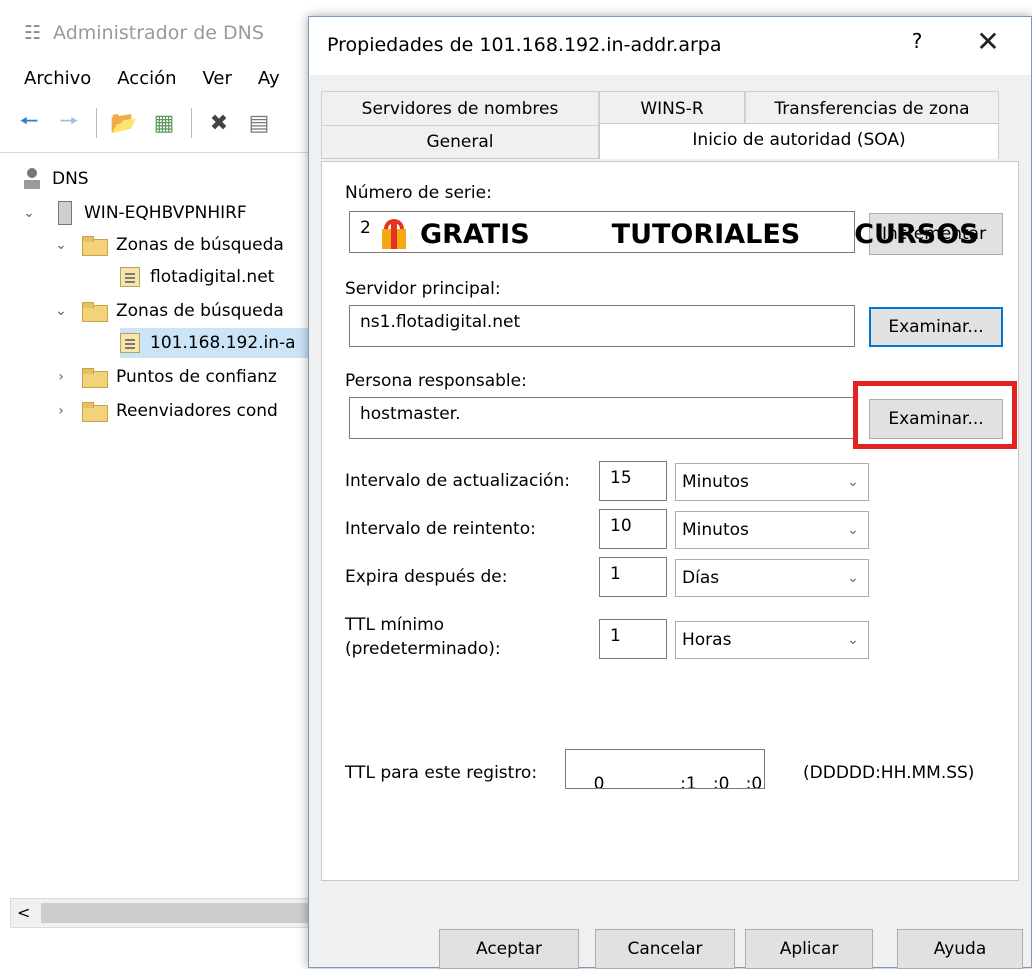 The height and width of the screenshot is (969, 1032). Describe the element at coordinates (665, 769) in the screenshot. I see `record-ttl-input: 0 :1 :0 :0` at that location.